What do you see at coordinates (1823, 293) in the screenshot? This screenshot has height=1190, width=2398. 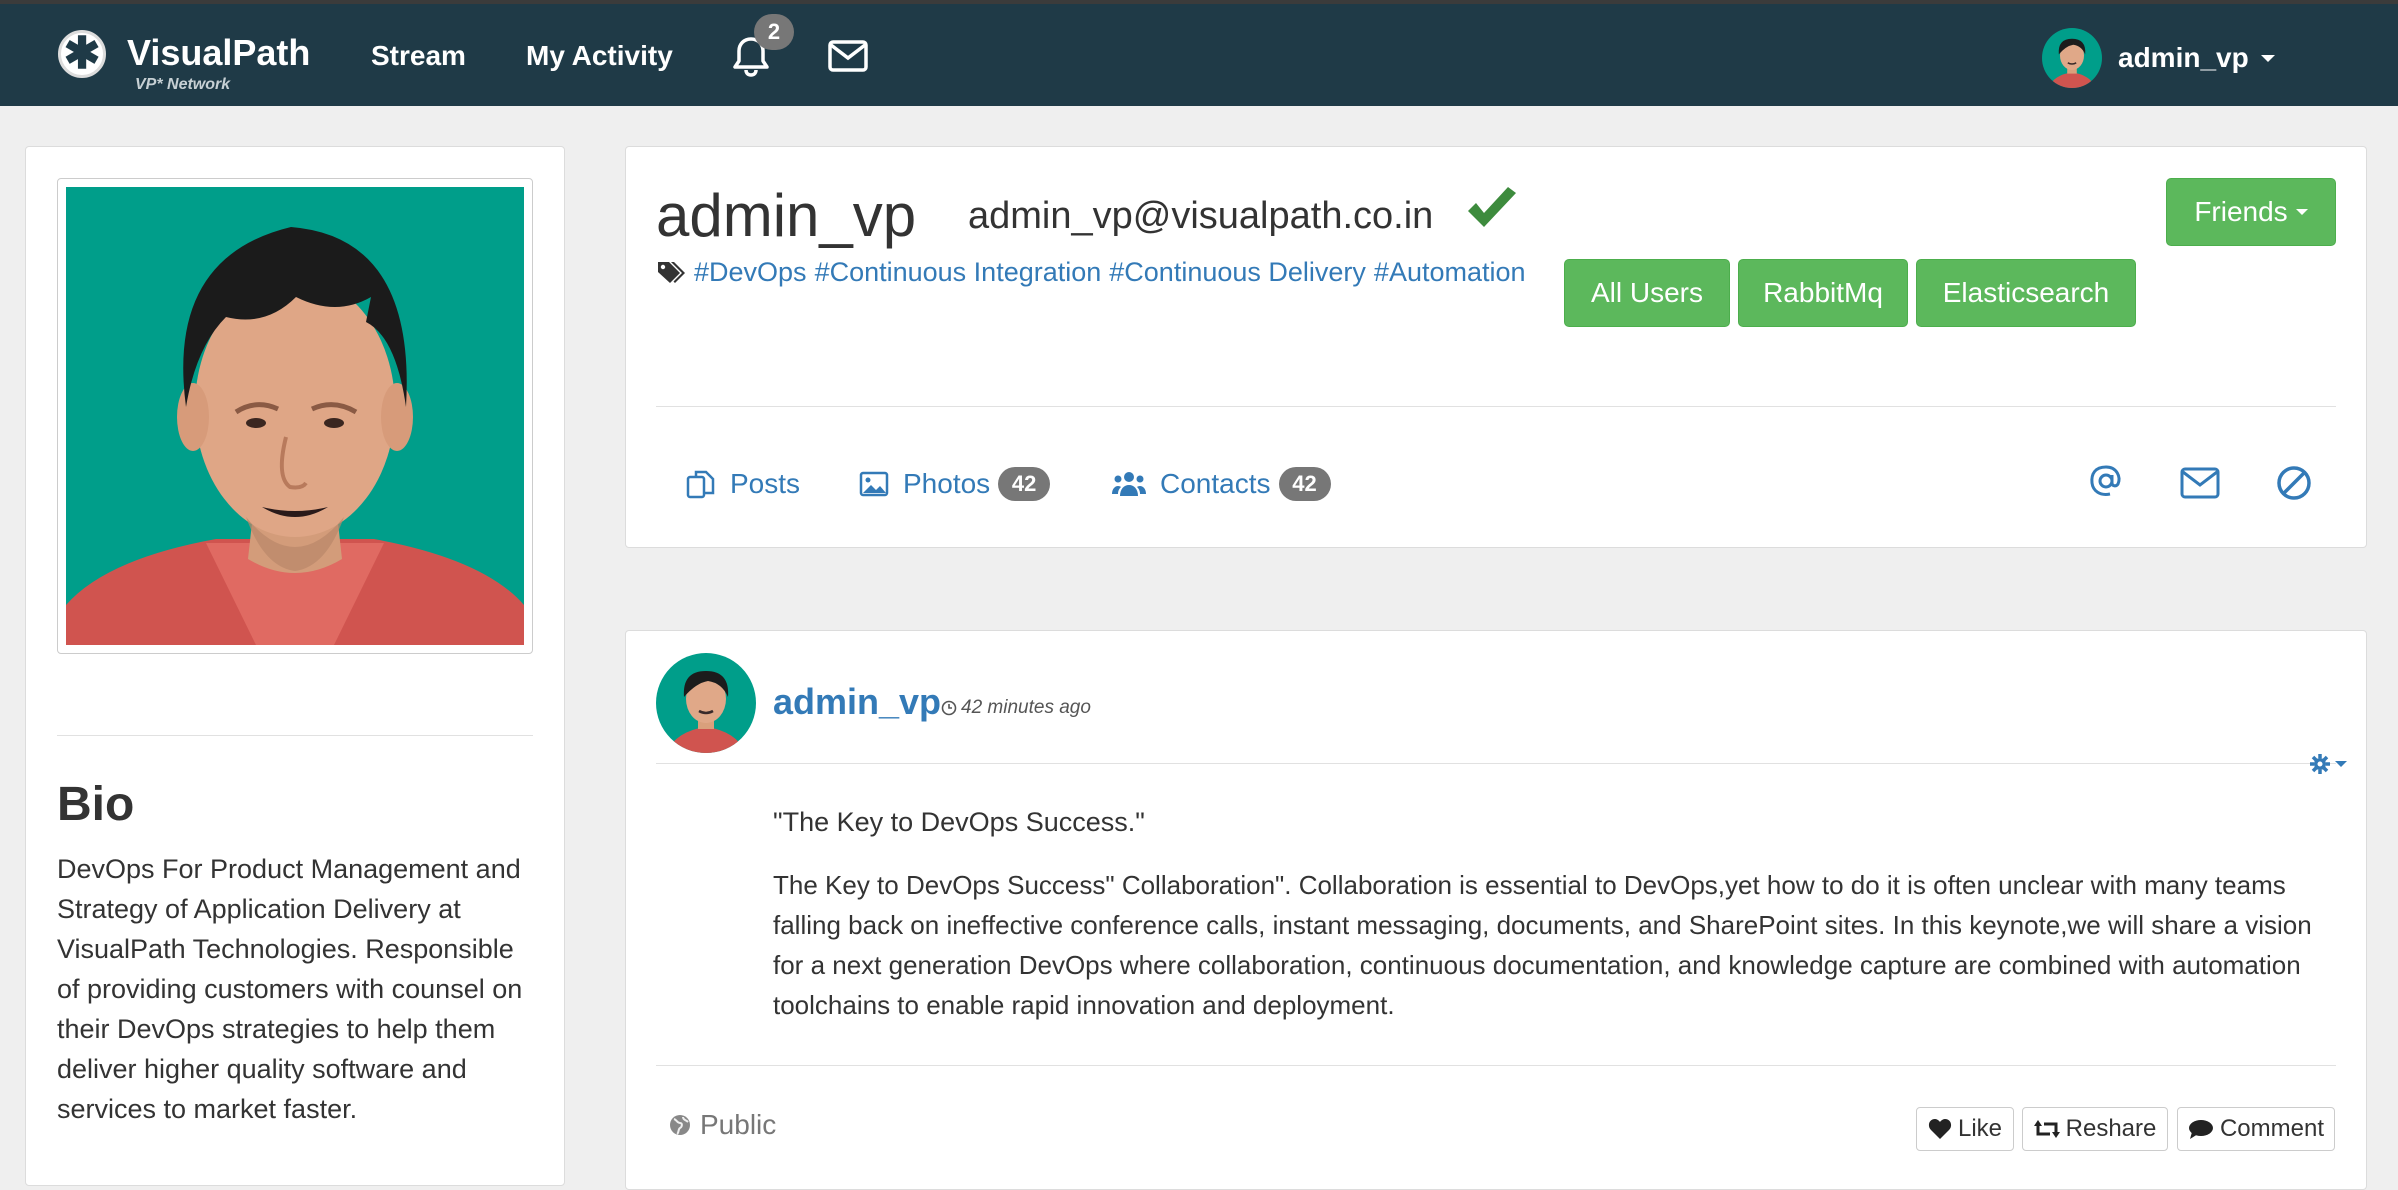 I see `group-rabbitmq-button: RabbitMq` at bounding box center [1823, 293].